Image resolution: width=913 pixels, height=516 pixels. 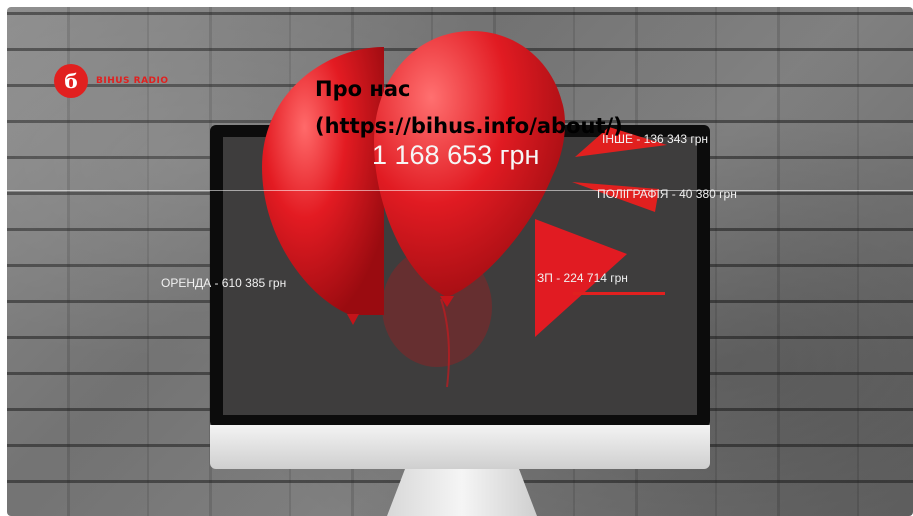 What do you see at coordinates (460, 190) in the screenshot?
I see `divider-line` at bounding box center [460, 190].